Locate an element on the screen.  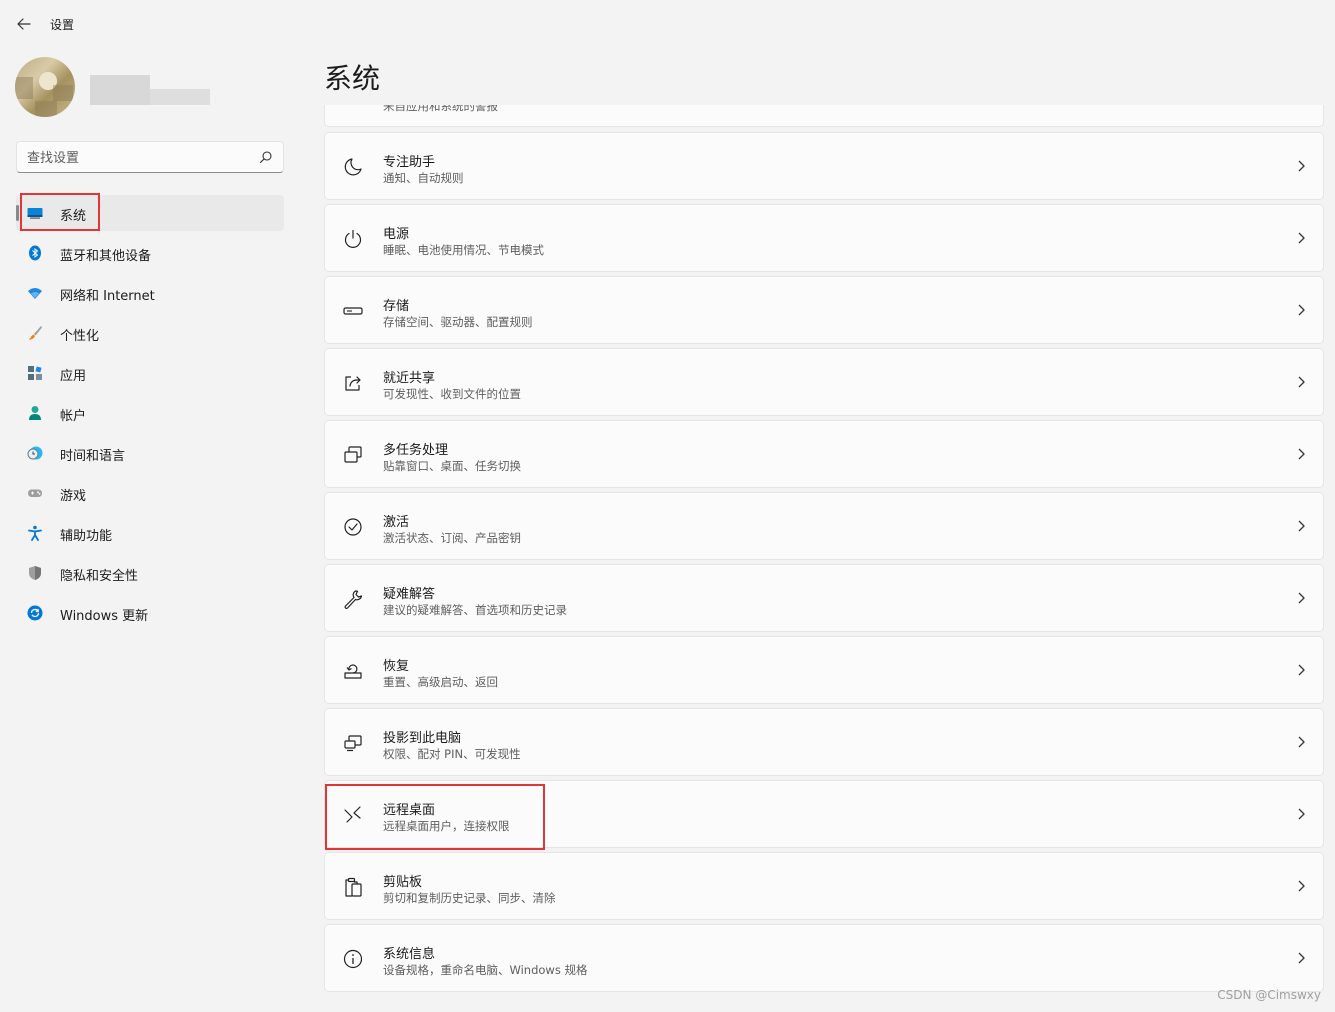
sidebar-item-network: 网络和 Internet is located at coordinates (150, 293).